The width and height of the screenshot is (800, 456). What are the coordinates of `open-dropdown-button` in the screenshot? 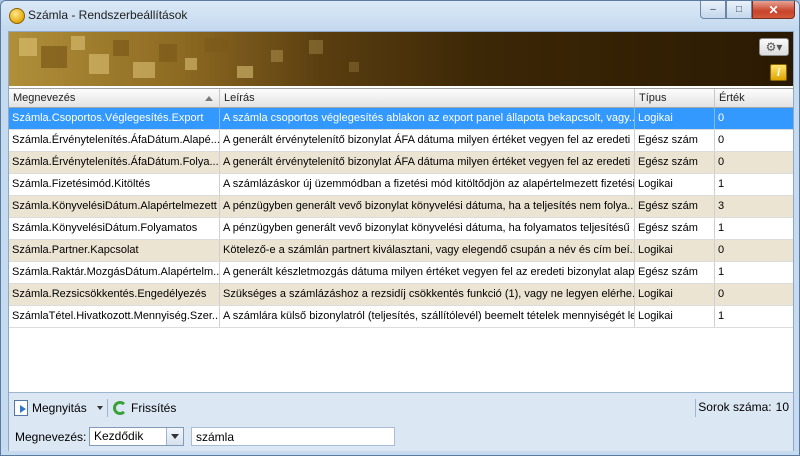 It's located at (99, 408).